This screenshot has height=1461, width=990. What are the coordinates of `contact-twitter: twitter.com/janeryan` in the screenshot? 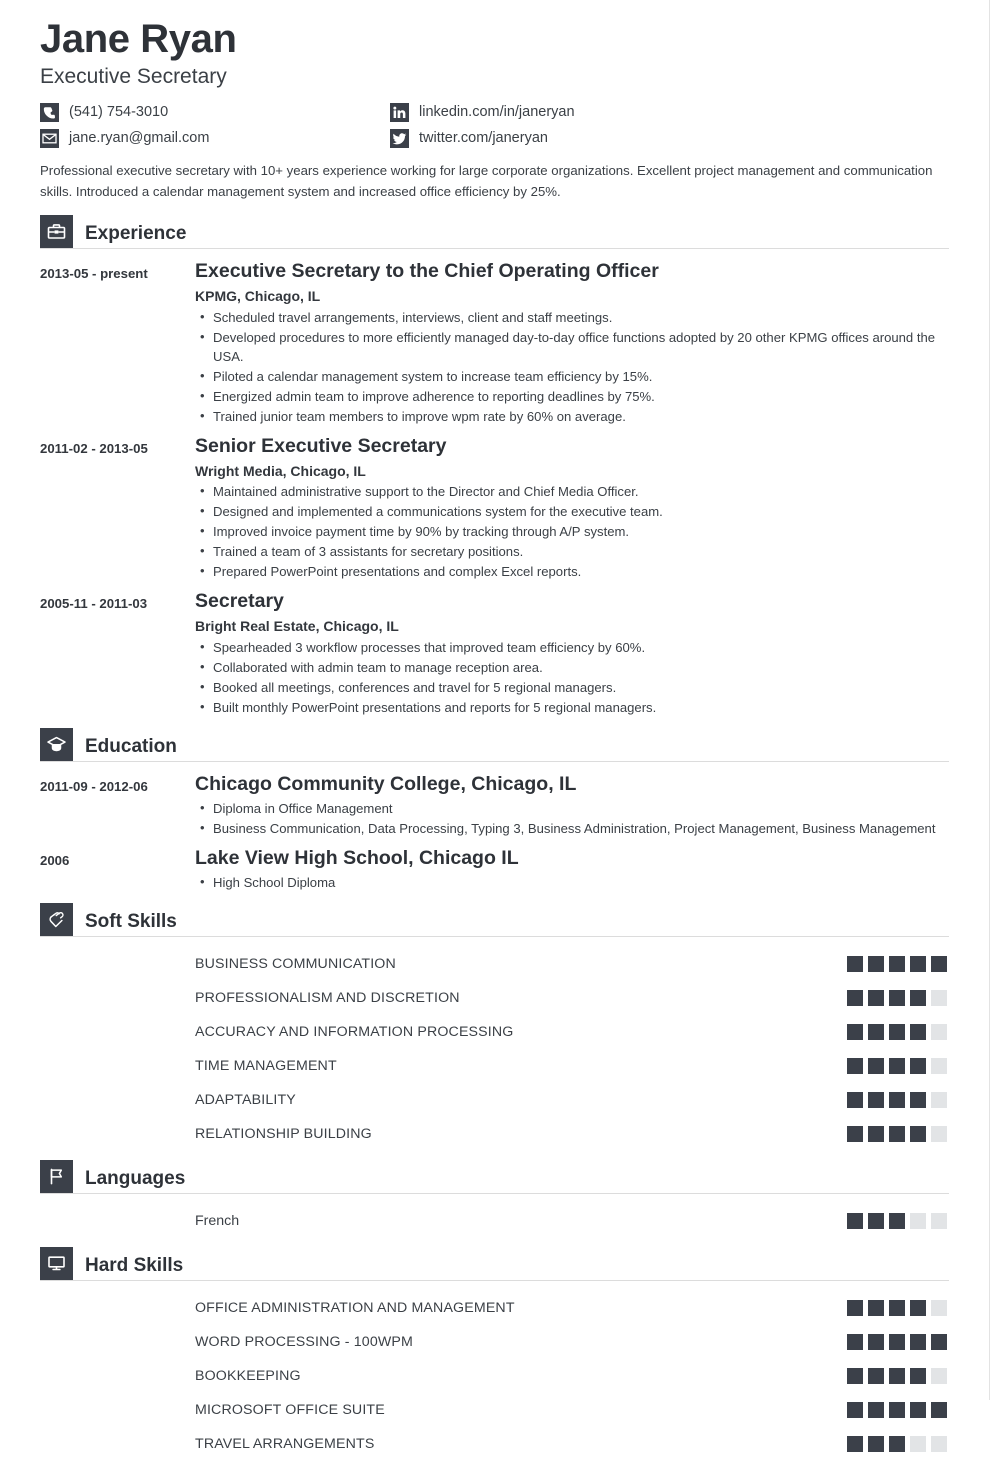 It's located at (600, 138).